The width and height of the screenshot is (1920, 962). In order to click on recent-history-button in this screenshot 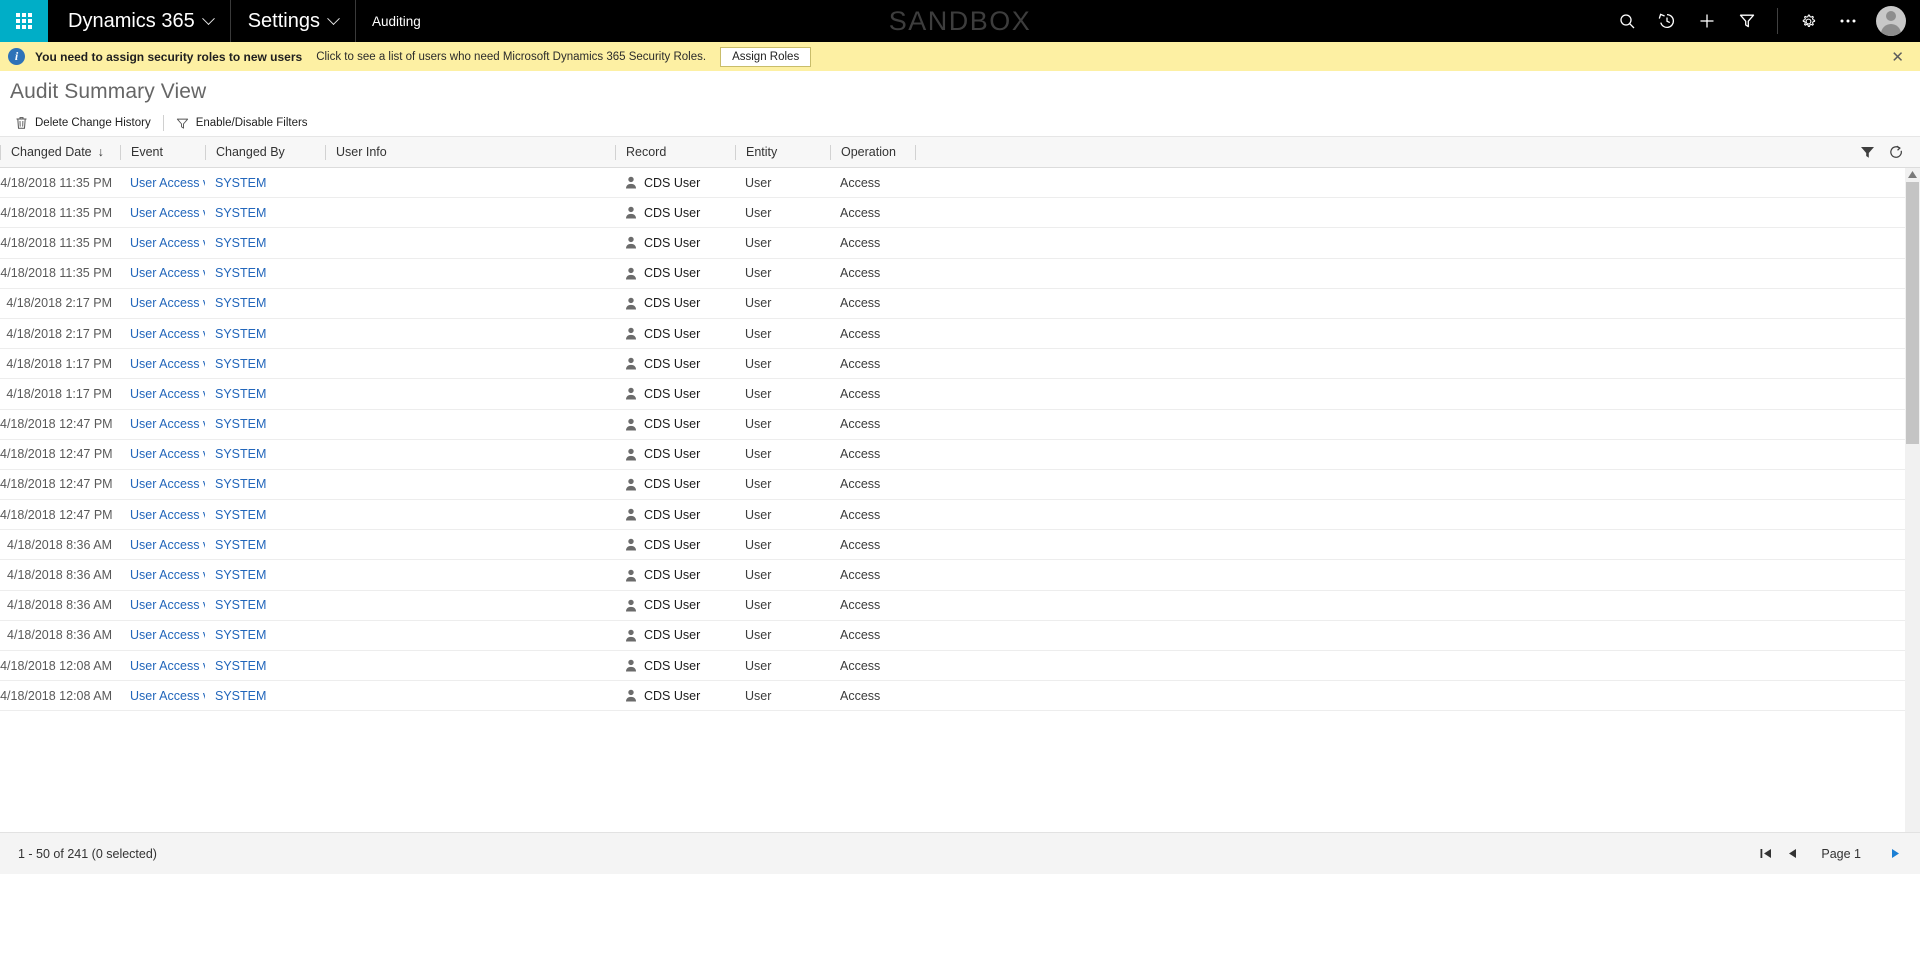, I will do `click(1667, 21)`.